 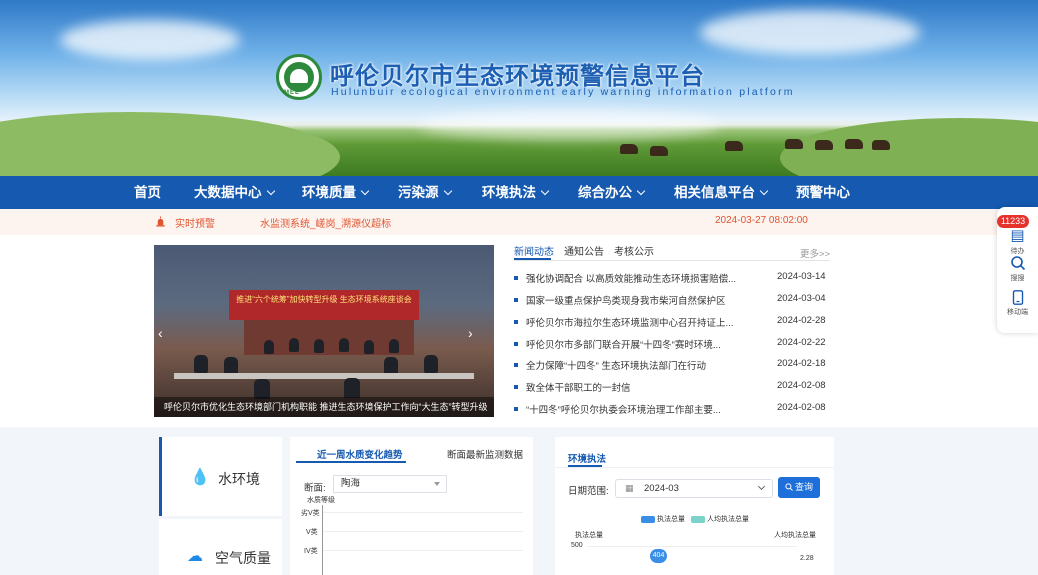 What do you see at coordinates (720, 519) in the screenshot?
I see `legend-item: 人均执法总量` at bounding box center [720, 519].